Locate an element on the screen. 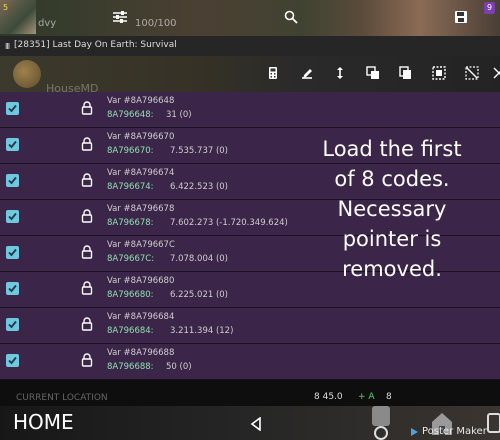 This screenshot has height=440, width=500. invert-selection-icon is located at coordinates (472, 73).